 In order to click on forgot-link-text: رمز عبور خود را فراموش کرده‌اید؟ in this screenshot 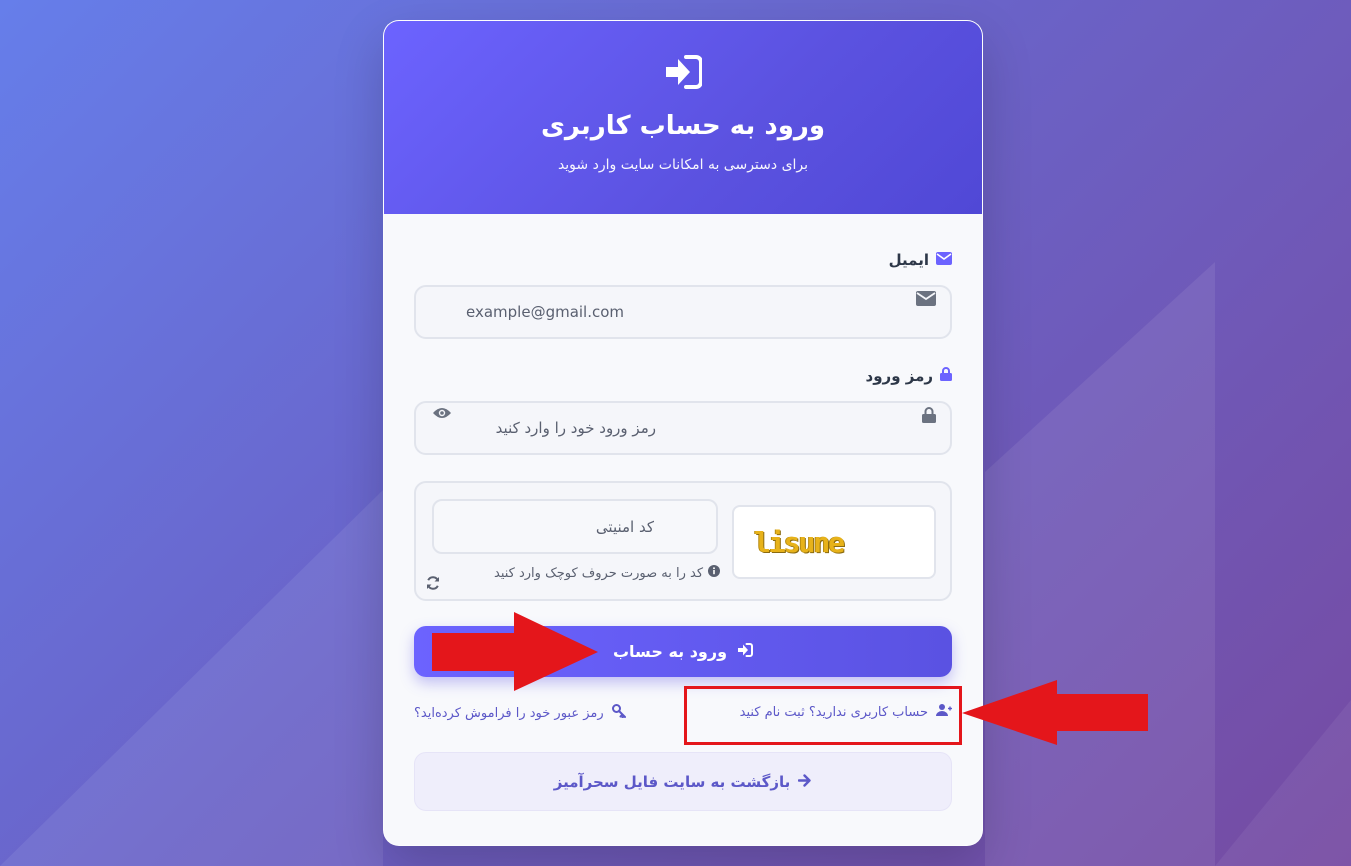, I will do `click(509, 713)`.